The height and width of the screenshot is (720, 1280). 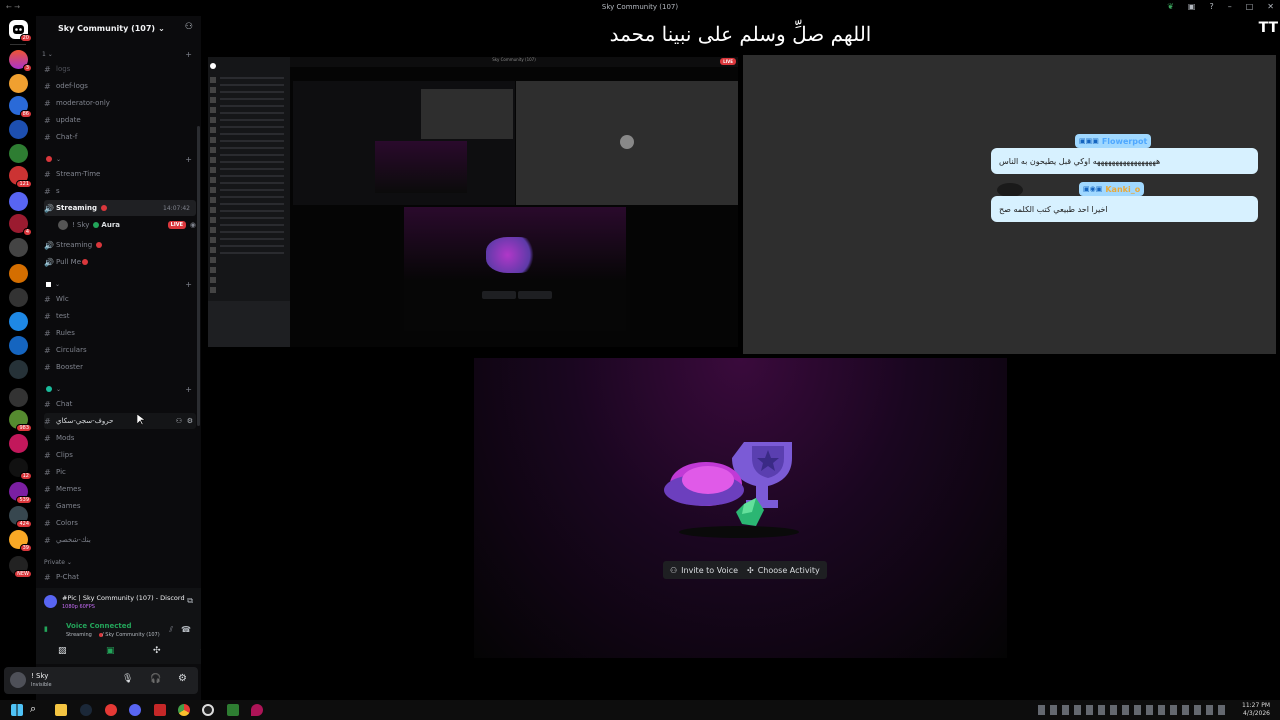 What do you see at coordinates (1192, 6) in the screenshot?
I see `inbox-icon: ▣` at bounding box center [1192, 6].